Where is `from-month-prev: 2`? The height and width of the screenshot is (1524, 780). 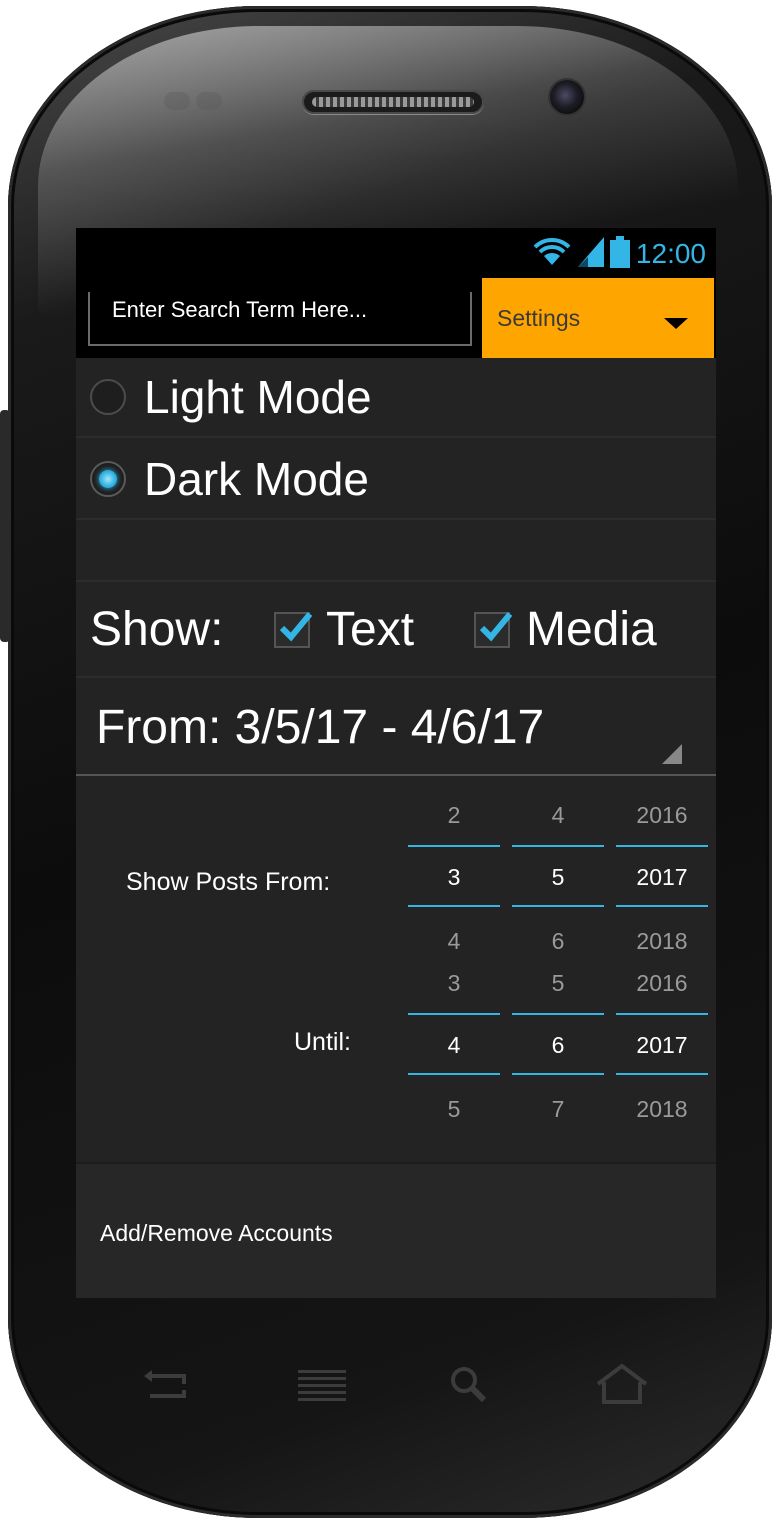
from-month-prev: 2 is located at coordinates (454, 815).